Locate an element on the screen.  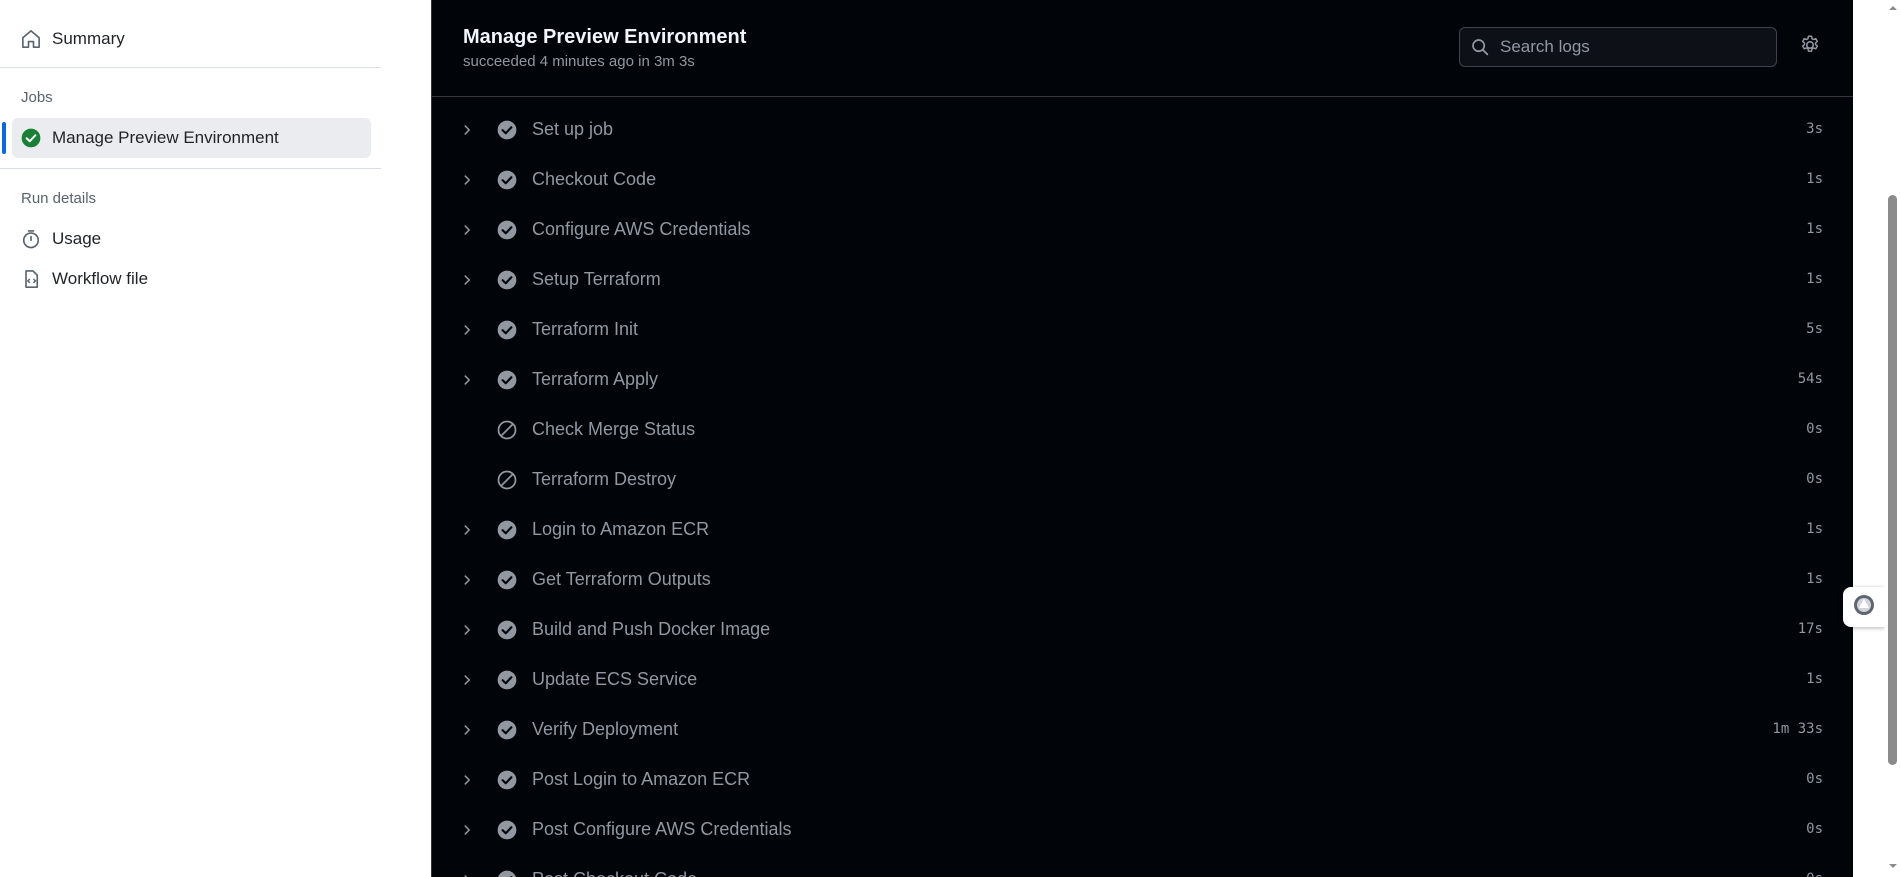
page-scrollbar is located at coordinates (1893, 438).